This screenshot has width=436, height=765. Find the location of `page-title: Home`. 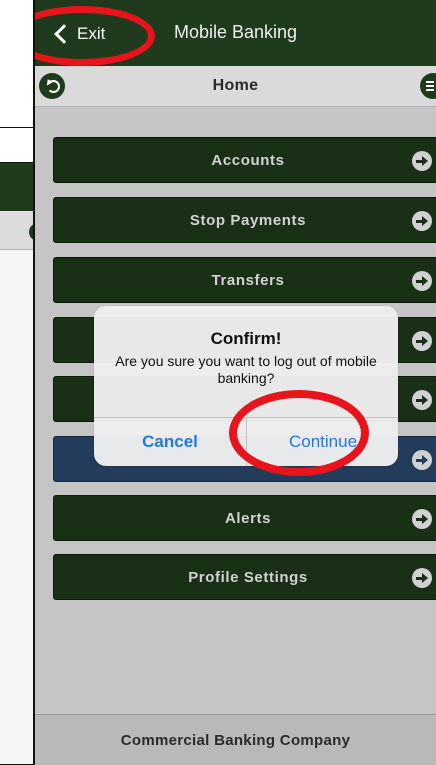

page-title: Home is located at coordinates (235, 85).